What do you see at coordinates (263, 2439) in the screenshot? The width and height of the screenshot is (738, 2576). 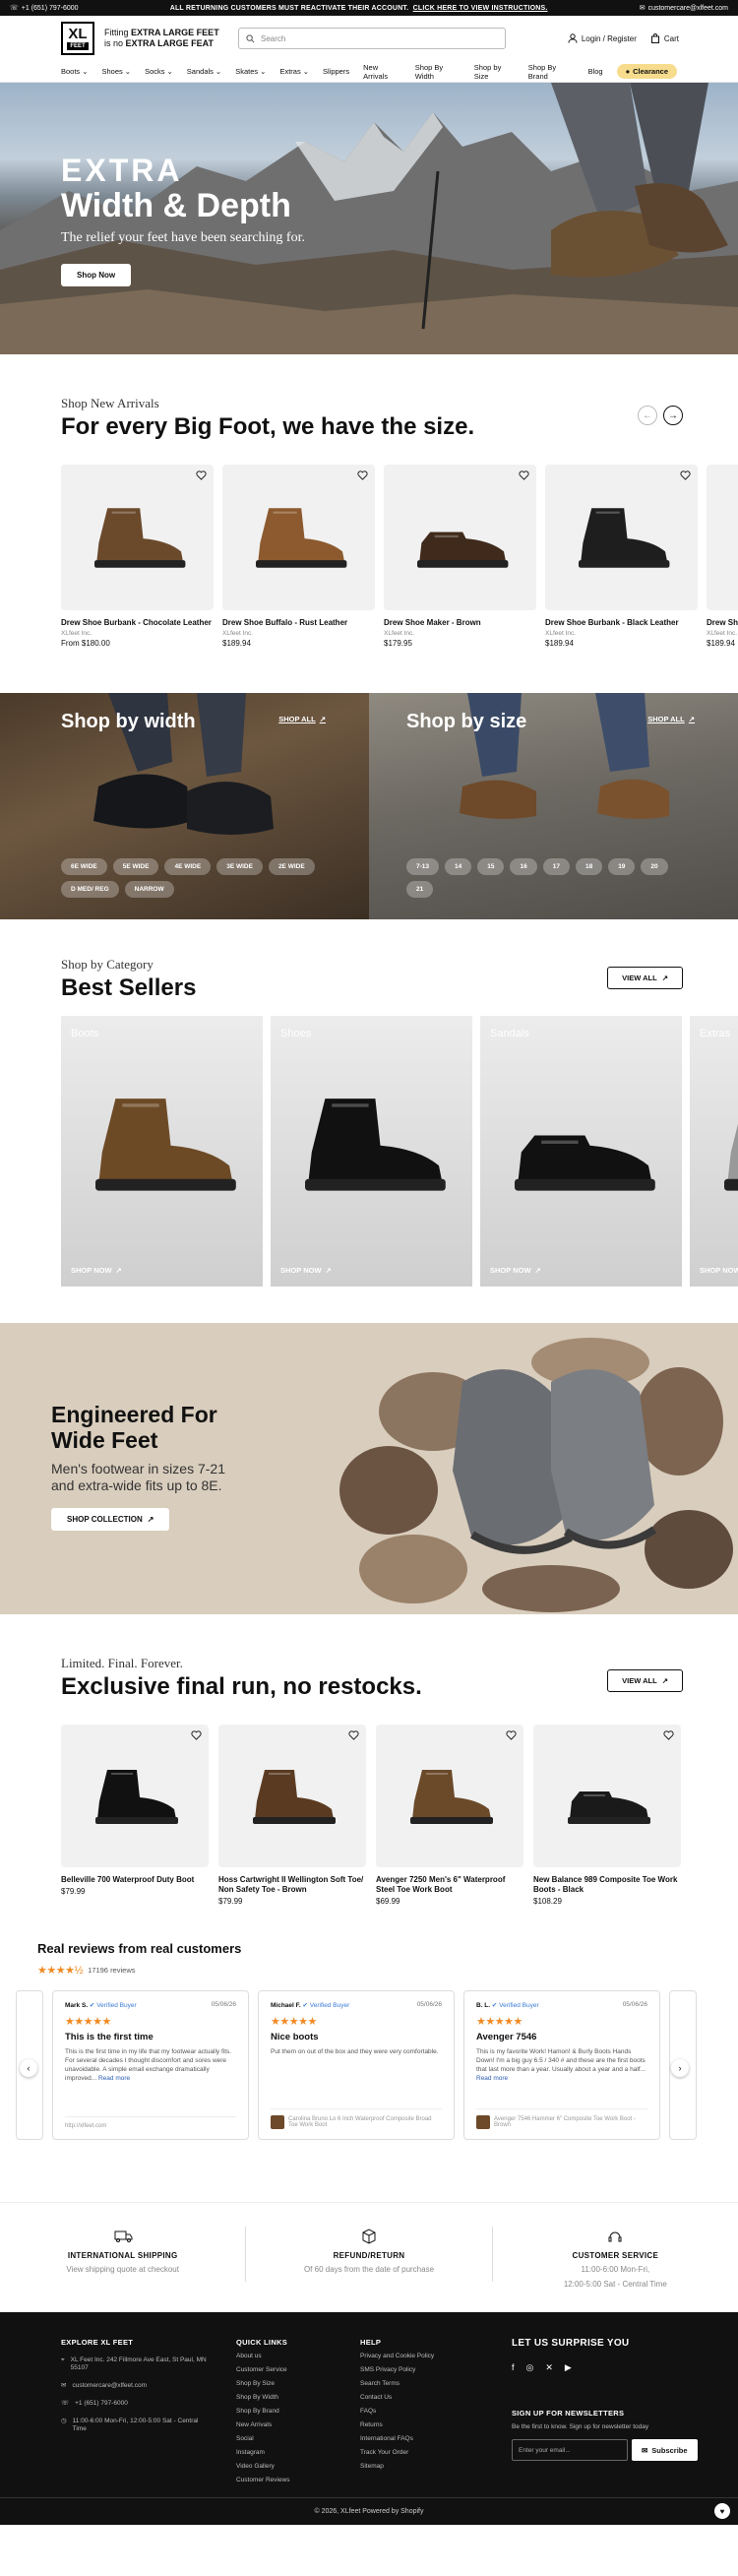 I see `footer-link: Social` at bounding box center [263, 2439].